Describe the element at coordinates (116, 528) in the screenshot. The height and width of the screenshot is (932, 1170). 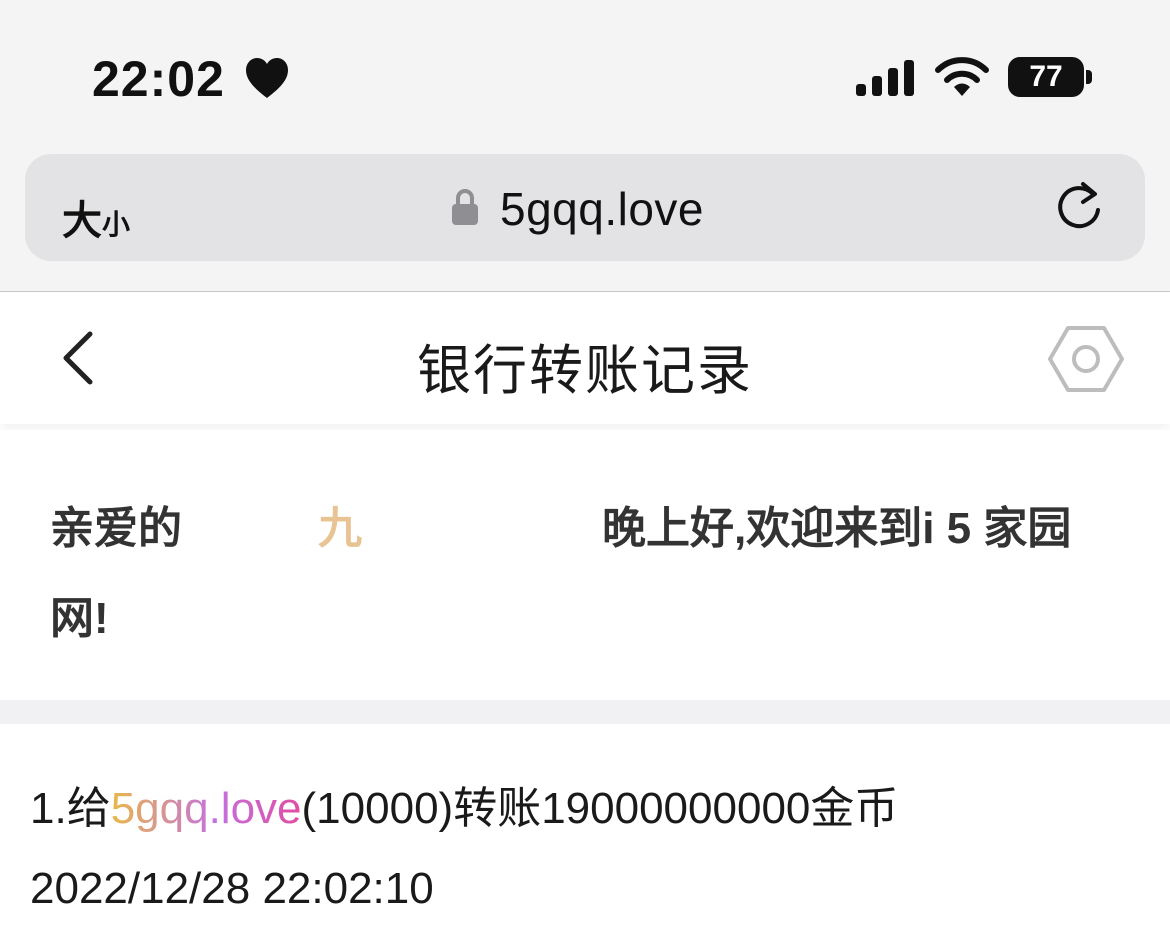
I see `welcome-prefix: 亲爱的` at that location.